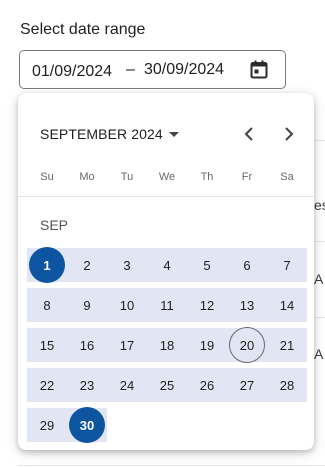  I want to click on calendar-divider, so click(166, 196).